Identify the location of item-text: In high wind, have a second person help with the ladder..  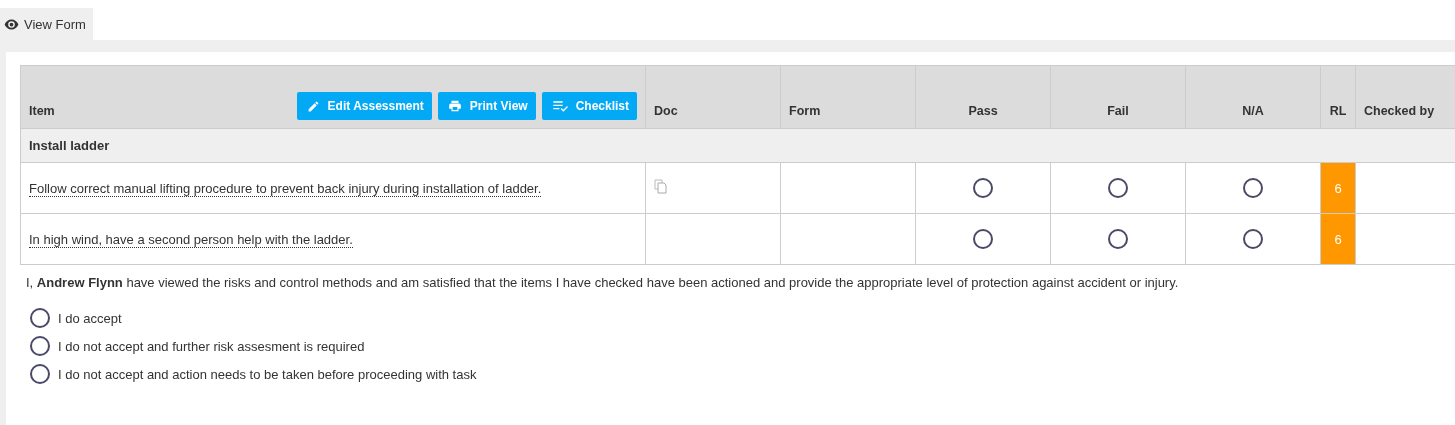
(191, 239).